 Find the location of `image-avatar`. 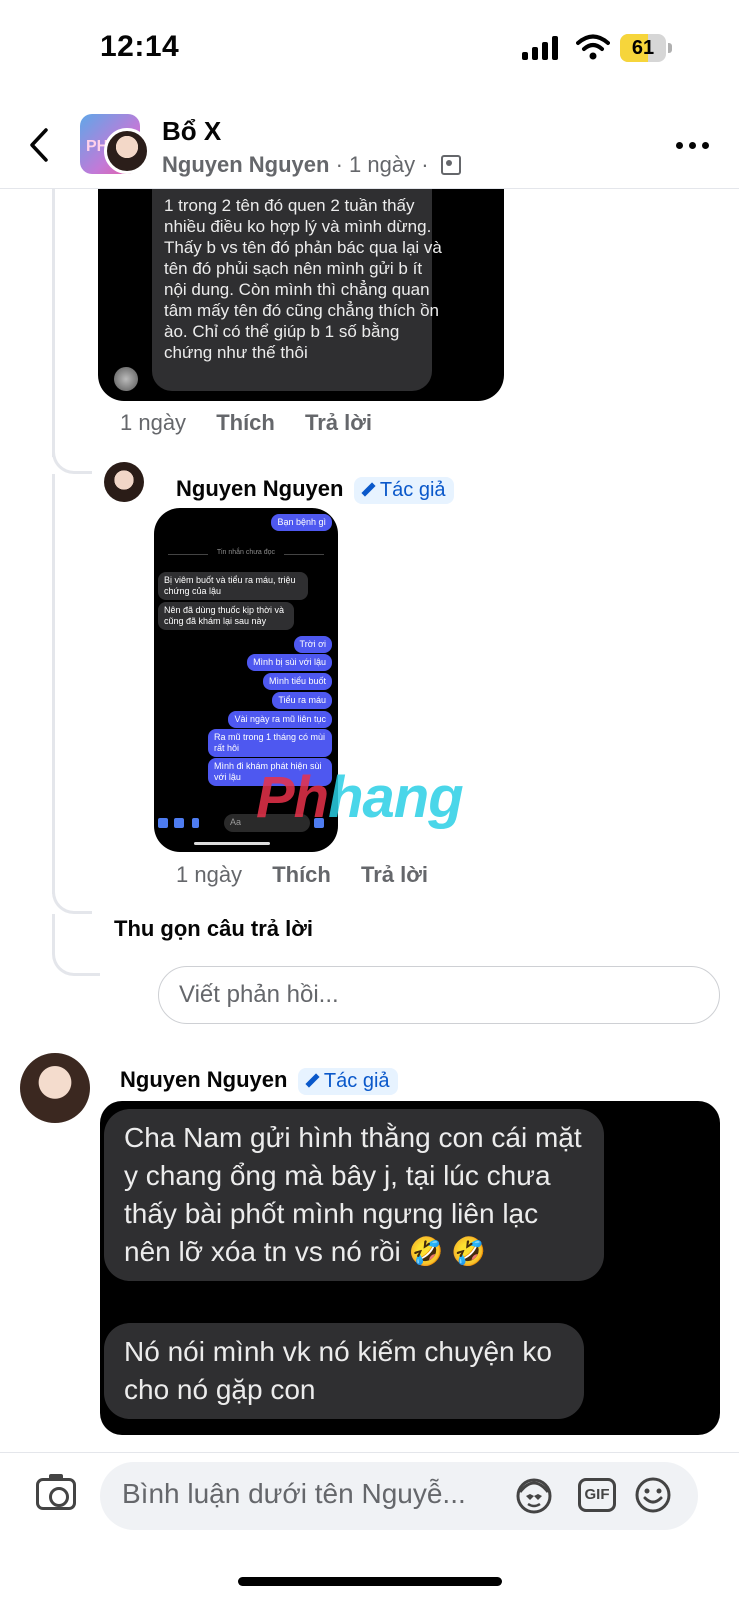

image-avatar is located at coordinates (126, 379).